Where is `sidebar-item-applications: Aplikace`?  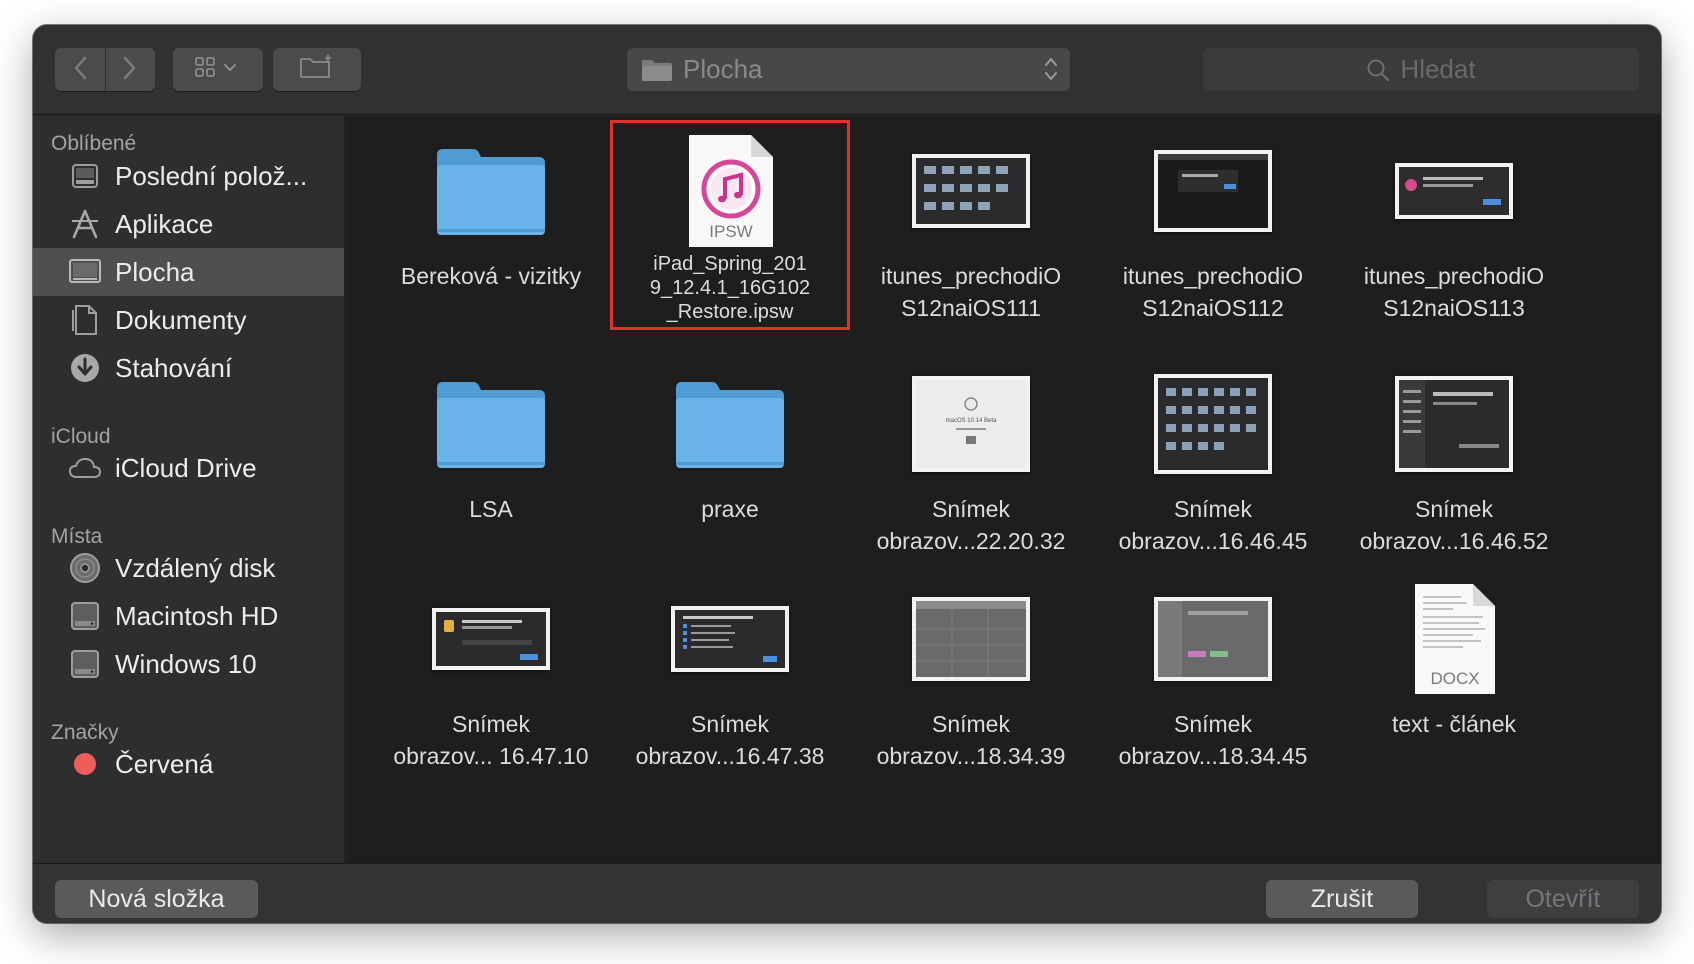 sidebar-item-applications: Aplikace is located at coordinates (188, 224).